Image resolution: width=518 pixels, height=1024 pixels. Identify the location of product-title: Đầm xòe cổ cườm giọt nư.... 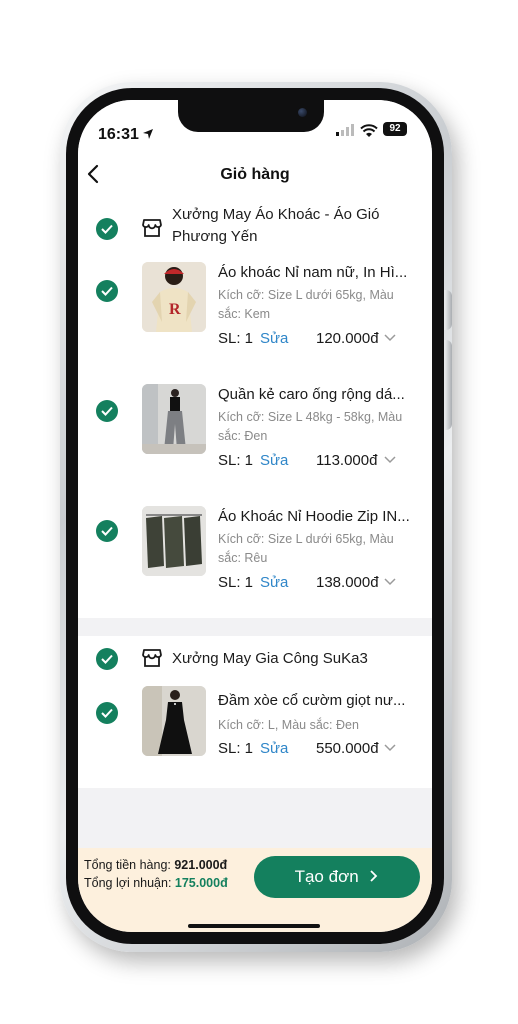
(318, 700).